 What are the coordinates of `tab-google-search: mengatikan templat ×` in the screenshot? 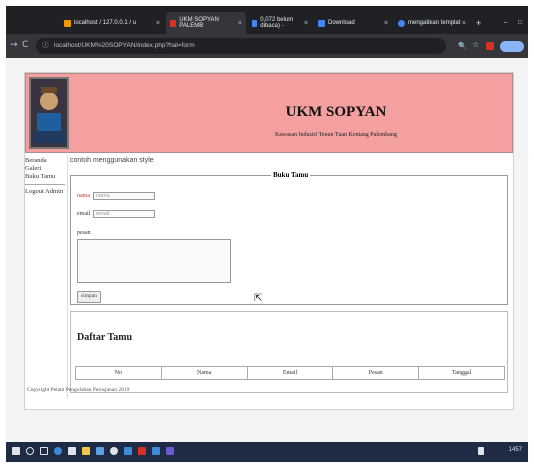 It's located at (432, 23).